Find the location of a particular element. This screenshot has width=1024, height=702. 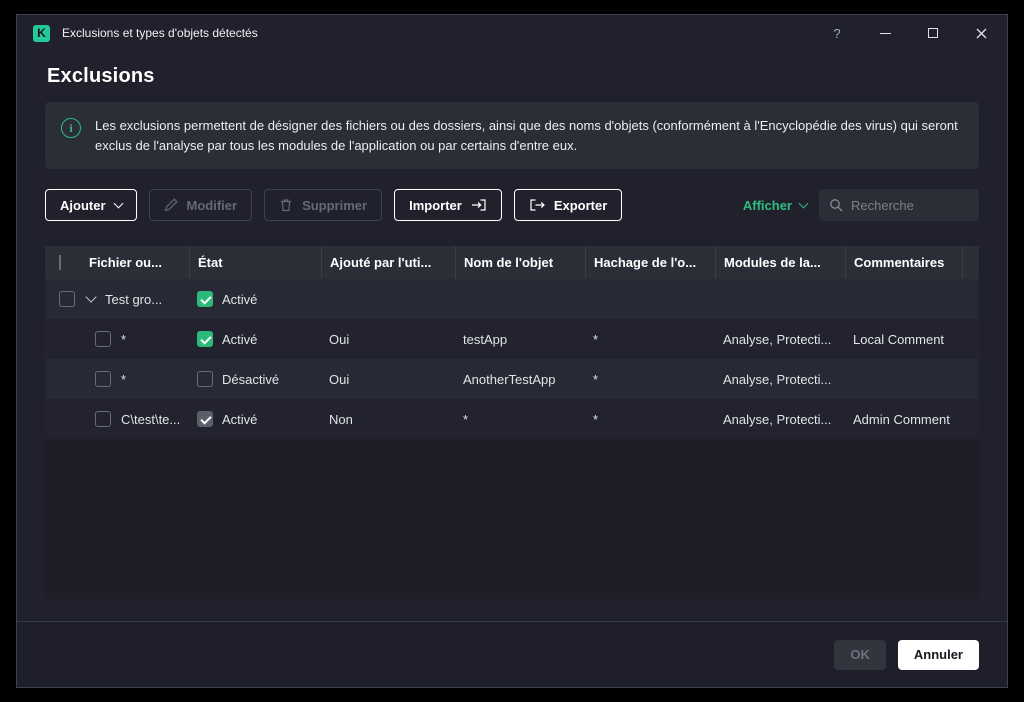

maximize-icon is located at coordinates (933, 33).